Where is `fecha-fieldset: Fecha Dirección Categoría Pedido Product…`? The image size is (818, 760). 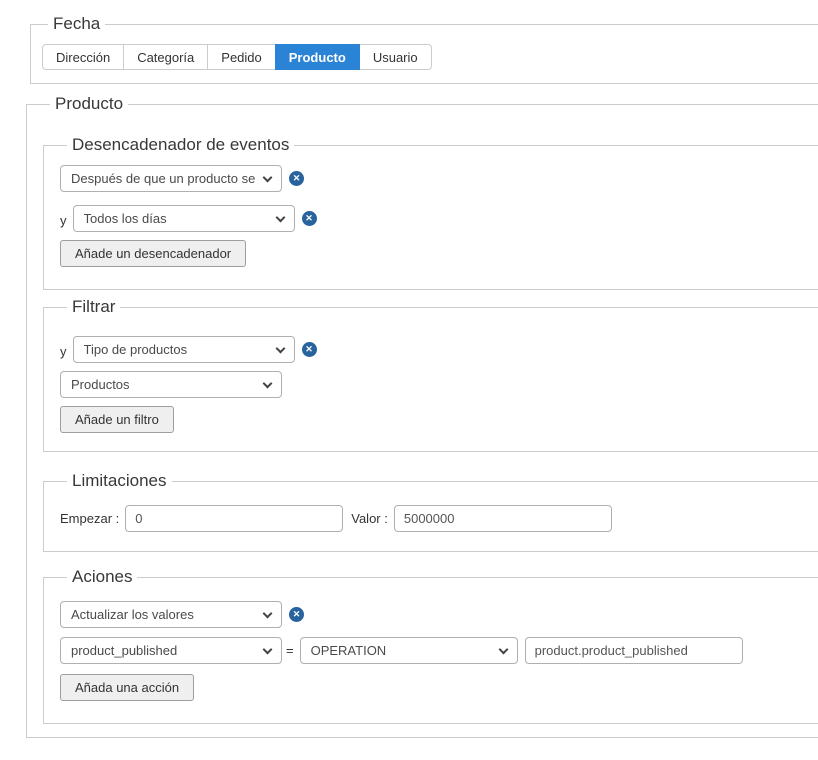 fecha-fieldset: Fecha Dirección Categoría Pedido Product… is located at coordinates (424, 49).